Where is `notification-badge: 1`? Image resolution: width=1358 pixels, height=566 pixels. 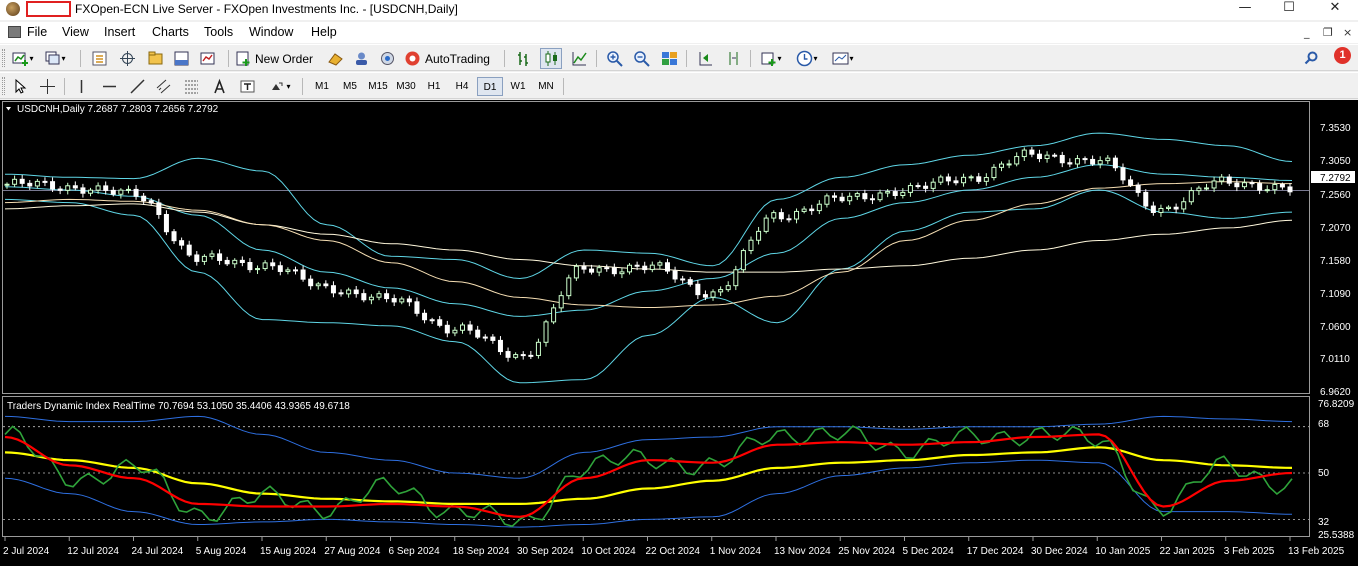 notification-badge: 1 is located at coordinates (1342, 55).